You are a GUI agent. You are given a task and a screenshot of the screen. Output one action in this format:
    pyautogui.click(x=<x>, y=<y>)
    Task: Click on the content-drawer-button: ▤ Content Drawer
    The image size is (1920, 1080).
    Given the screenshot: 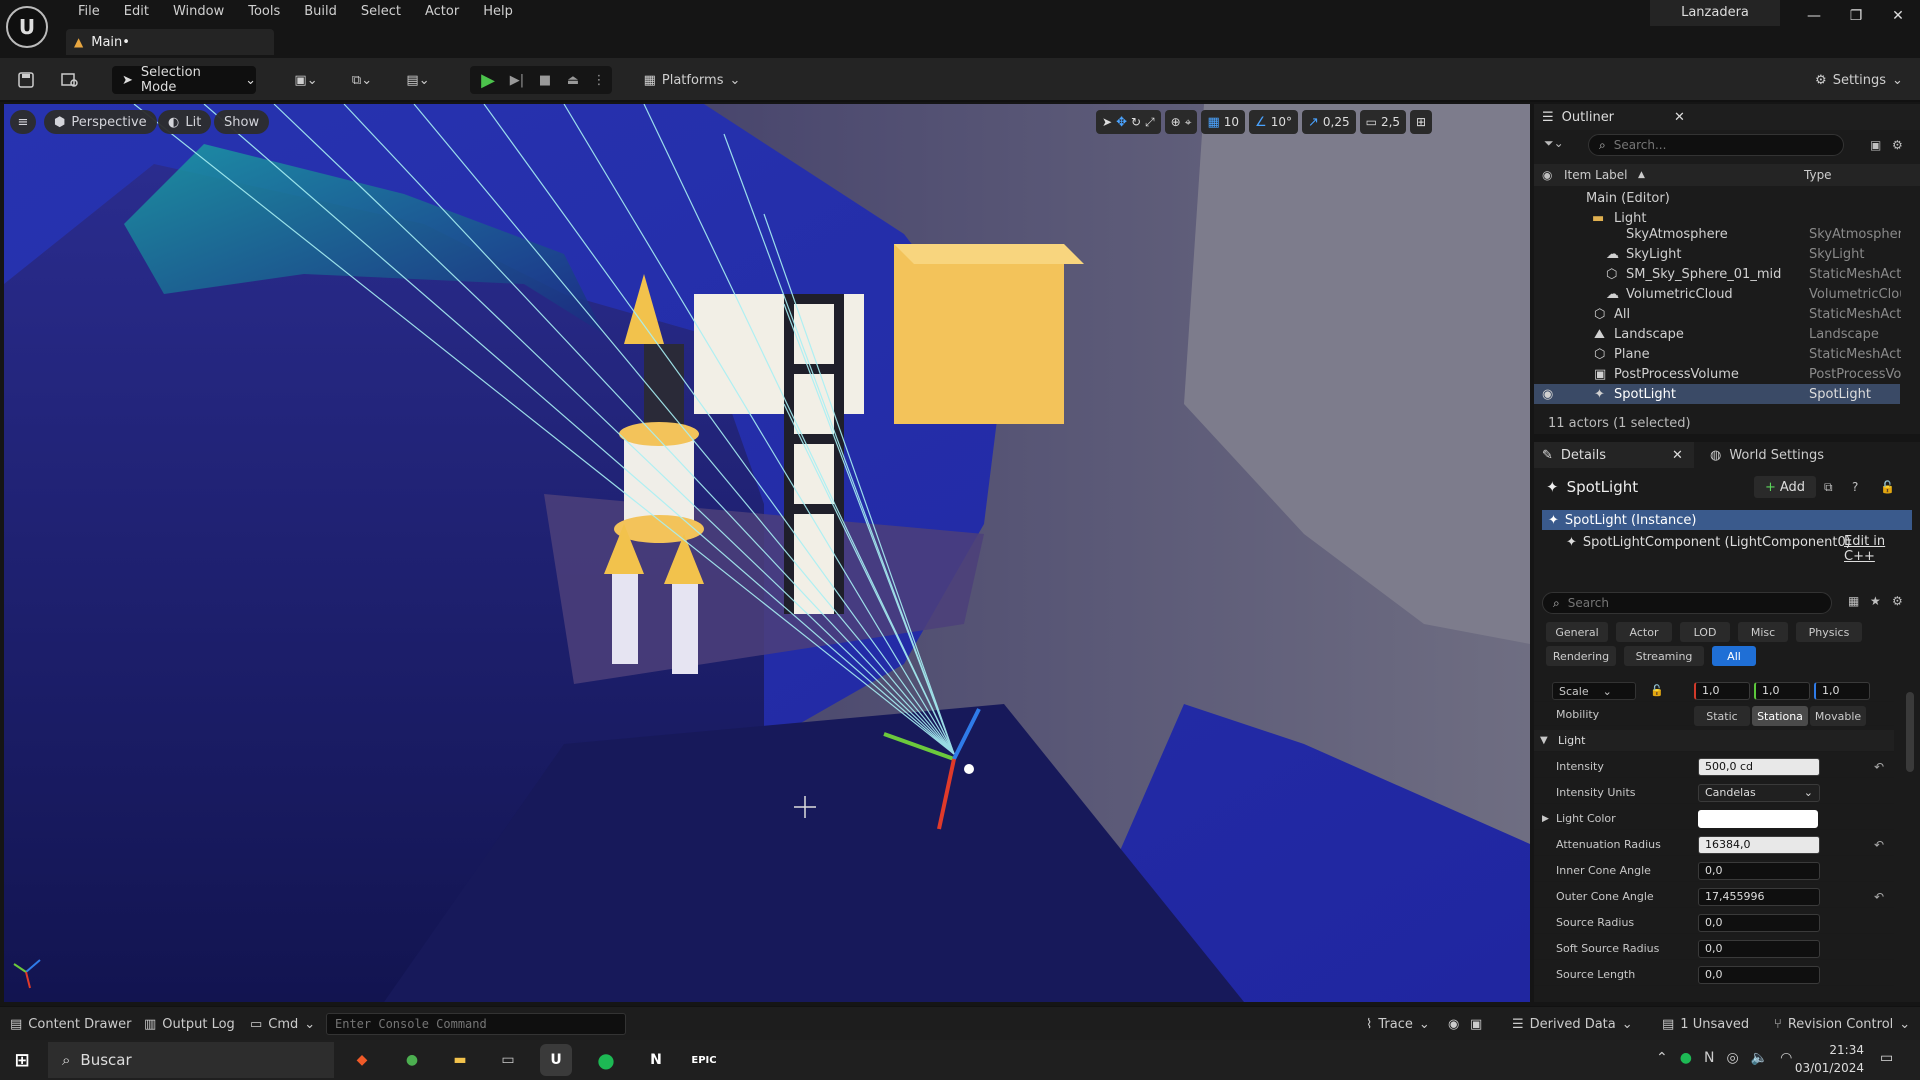 What is the action you would take?
    pyautogui.click(x=70, y=1024)
    